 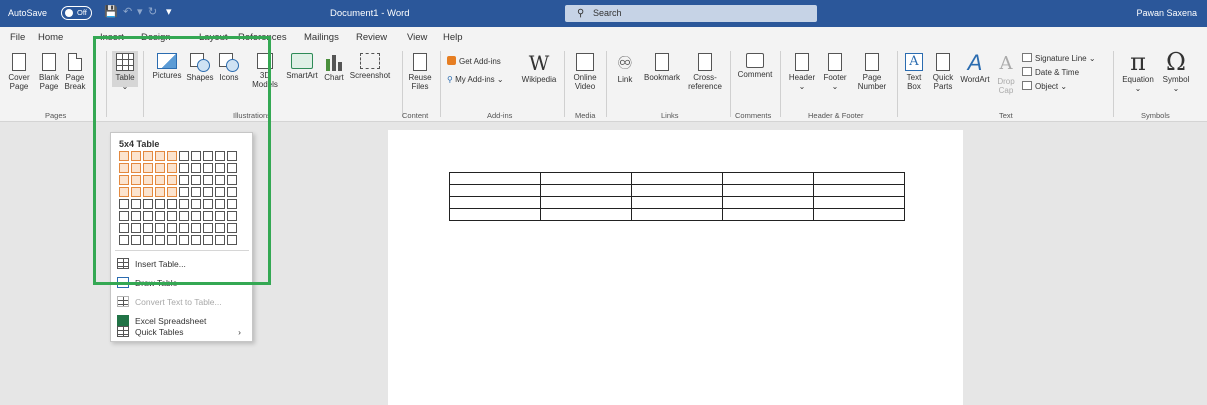 What do you see at coordinates (321, 37) in the screenshot?
I see `tab-mailings: Mailings` at bounding box center [321, 37].